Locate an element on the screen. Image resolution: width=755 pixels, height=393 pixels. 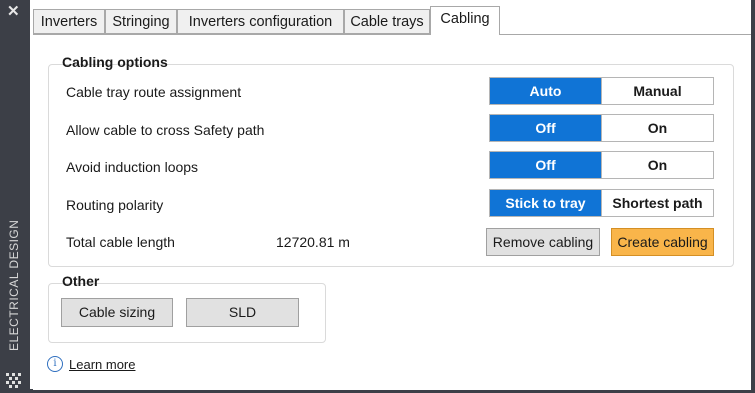
induction-loops-label: Avoid induction loops is located at coordinates (132, 167).